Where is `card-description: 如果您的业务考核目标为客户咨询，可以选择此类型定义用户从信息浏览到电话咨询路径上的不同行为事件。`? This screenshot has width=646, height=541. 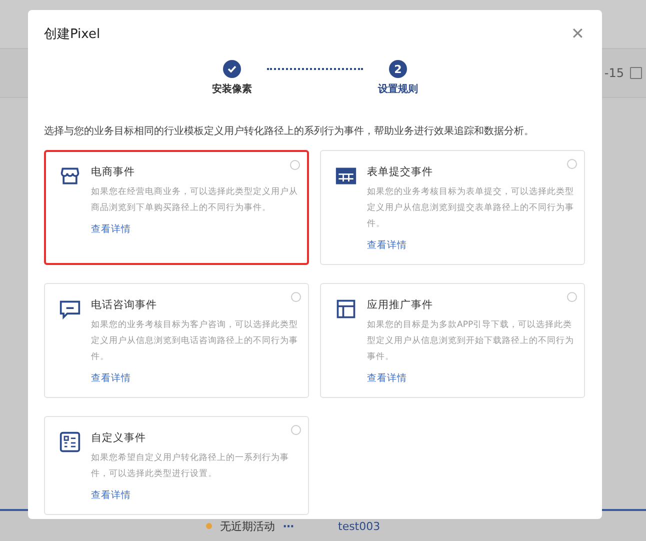
card-description: 如果您的业务考核目标为客户咨询，可以选择此类型定义用户从信息浏览到电话咨询路径上的不同行为事件。 is located at coordinates (194, 341).